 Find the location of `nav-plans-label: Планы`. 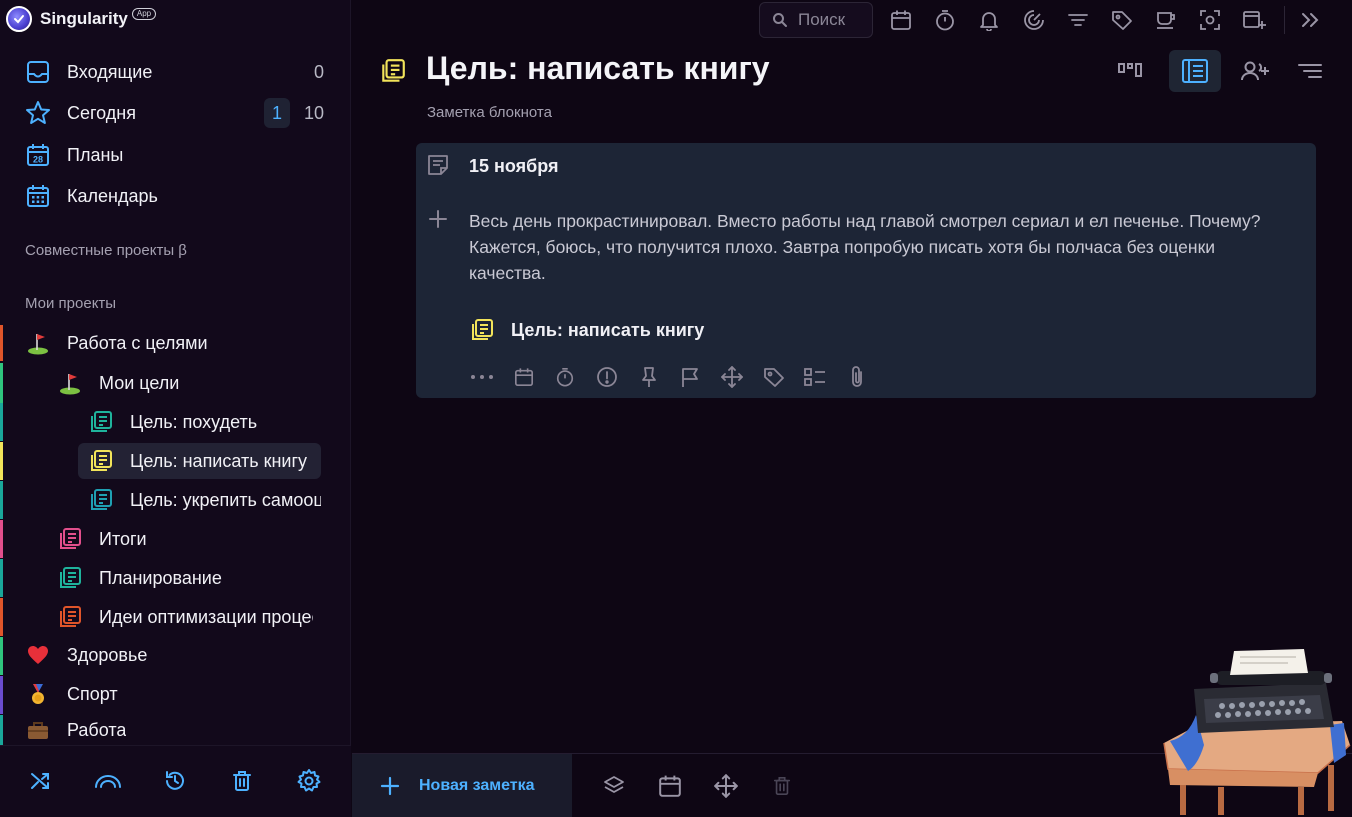

nav-plans-label: Планы is located at coordinates (95, 154).